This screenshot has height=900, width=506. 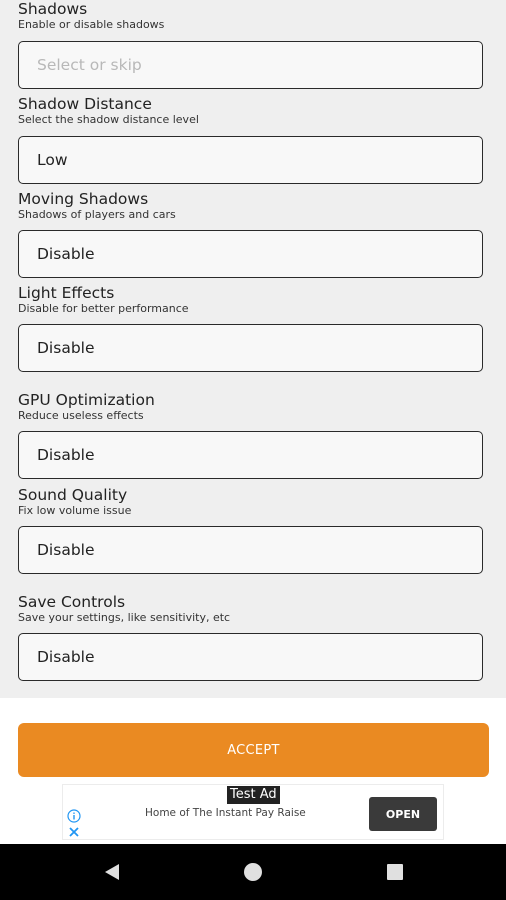 What do you see at coordinates (75, 510) in the screenshot?
I see `setting-description: Fix low volume issue` at bounding box center [75, 510].